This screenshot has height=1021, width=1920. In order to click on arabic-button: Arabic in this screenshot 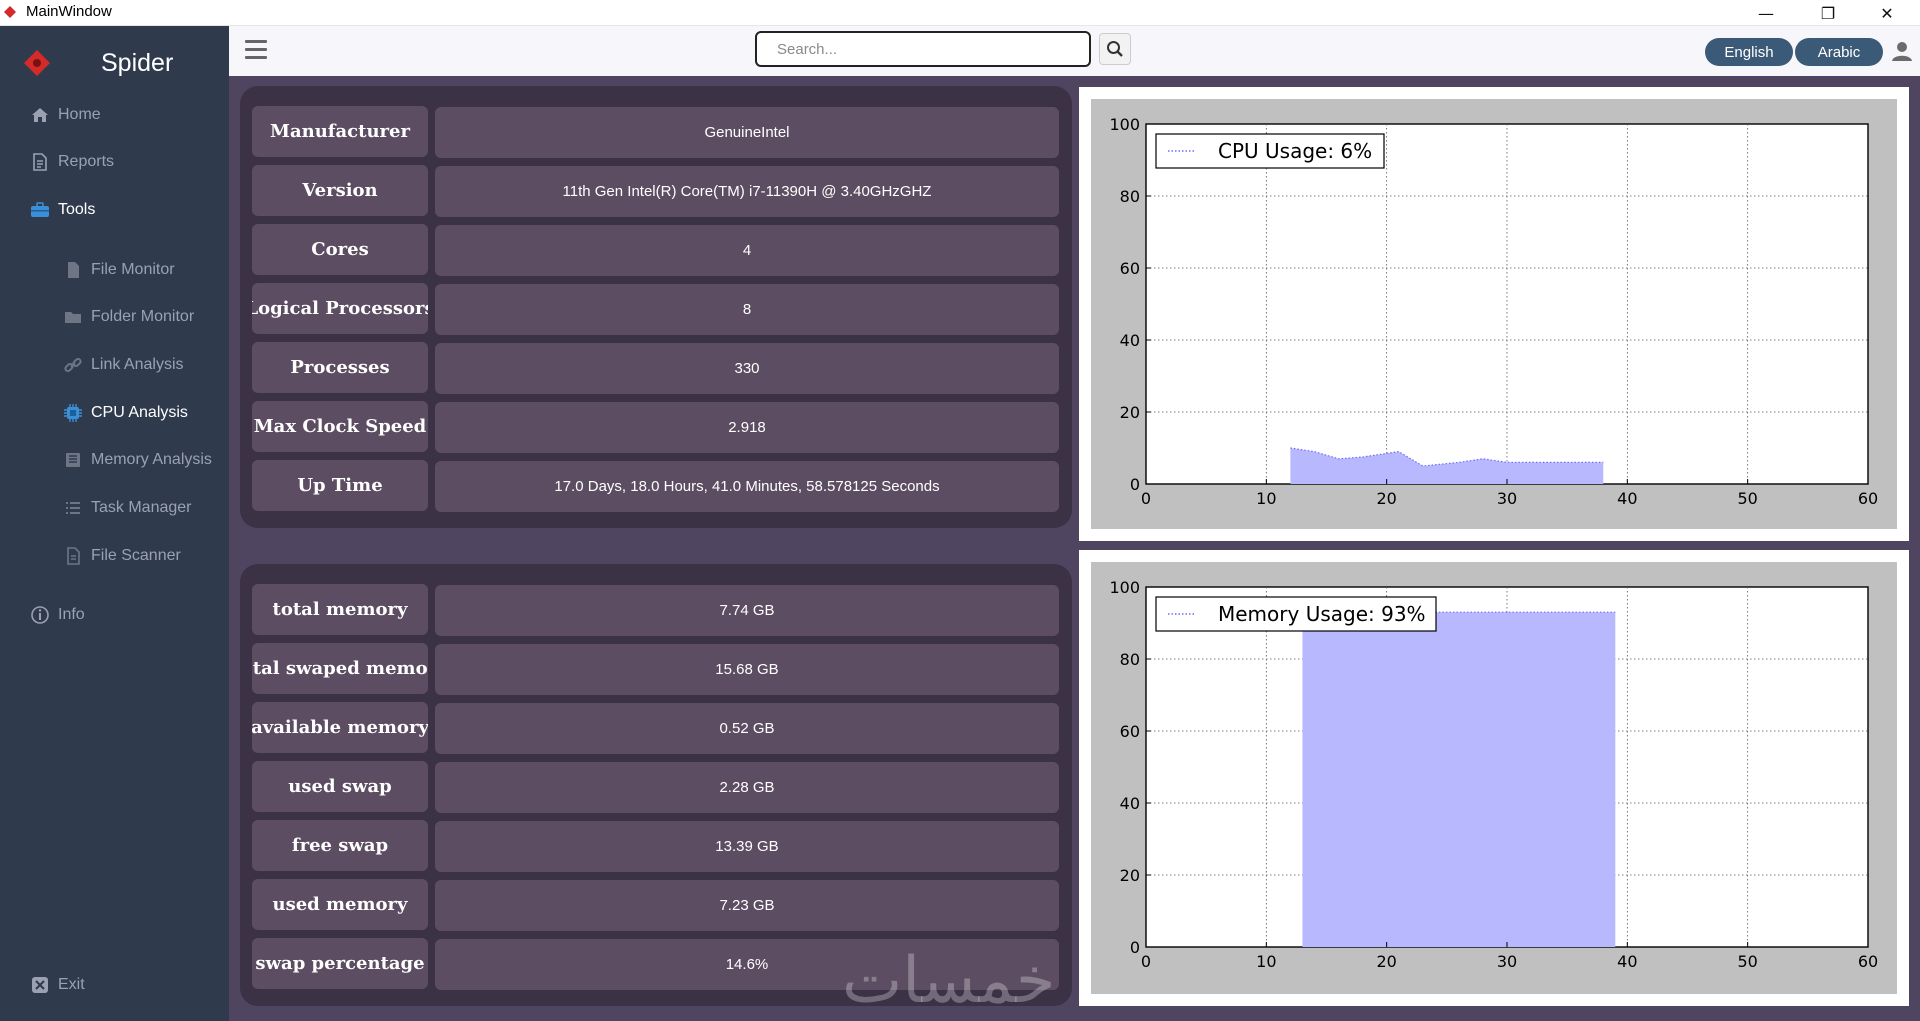, I will do `click(1839, 52)`.